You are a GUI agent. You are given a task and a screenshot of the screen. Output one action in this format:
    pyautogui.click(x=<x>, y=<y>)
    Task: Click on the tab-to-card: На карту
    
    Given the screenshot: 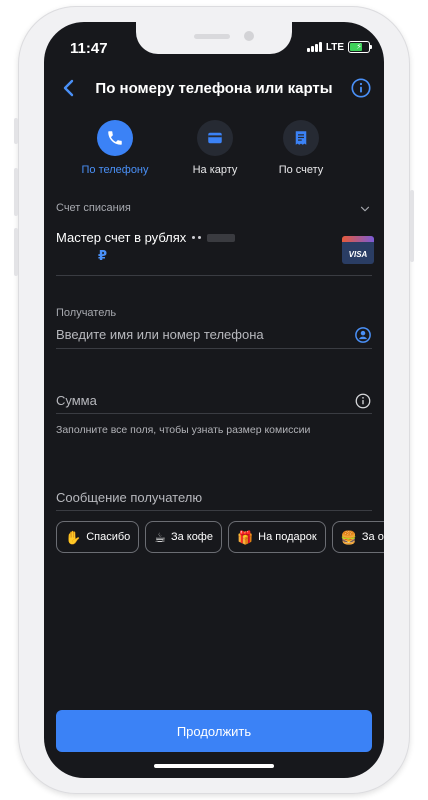 What is the action you would take?
    pyautogui.click(x=215, y=148)
    